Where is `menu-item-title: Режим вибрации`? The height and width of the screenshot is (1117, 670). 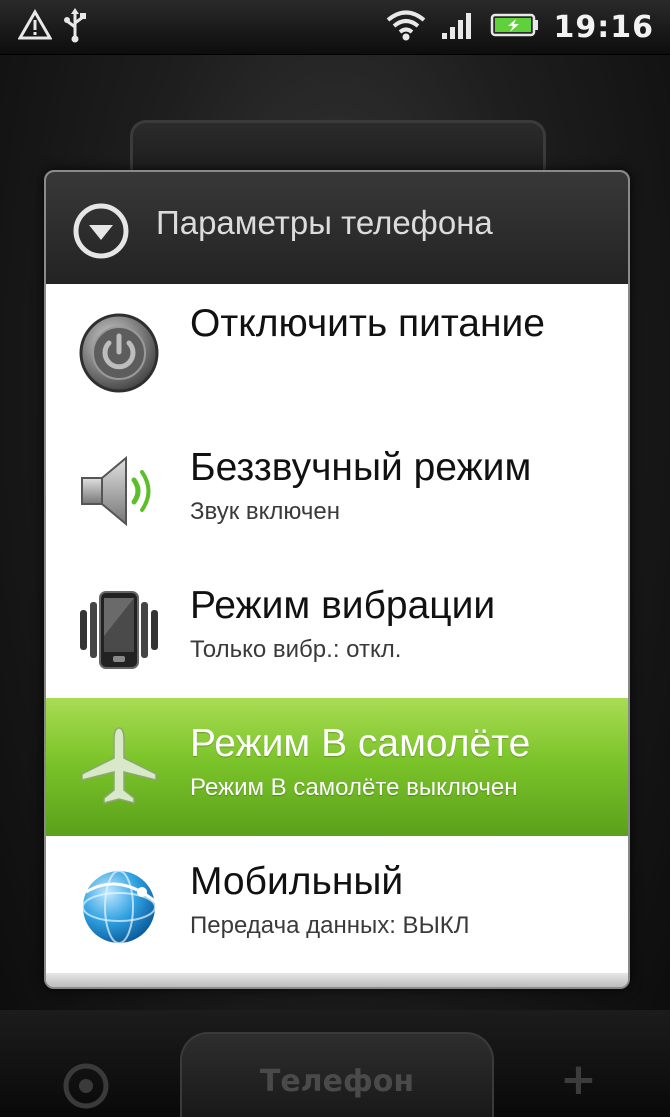 menu-item-title: Режим вибрации is located at coordinates (343, 605).